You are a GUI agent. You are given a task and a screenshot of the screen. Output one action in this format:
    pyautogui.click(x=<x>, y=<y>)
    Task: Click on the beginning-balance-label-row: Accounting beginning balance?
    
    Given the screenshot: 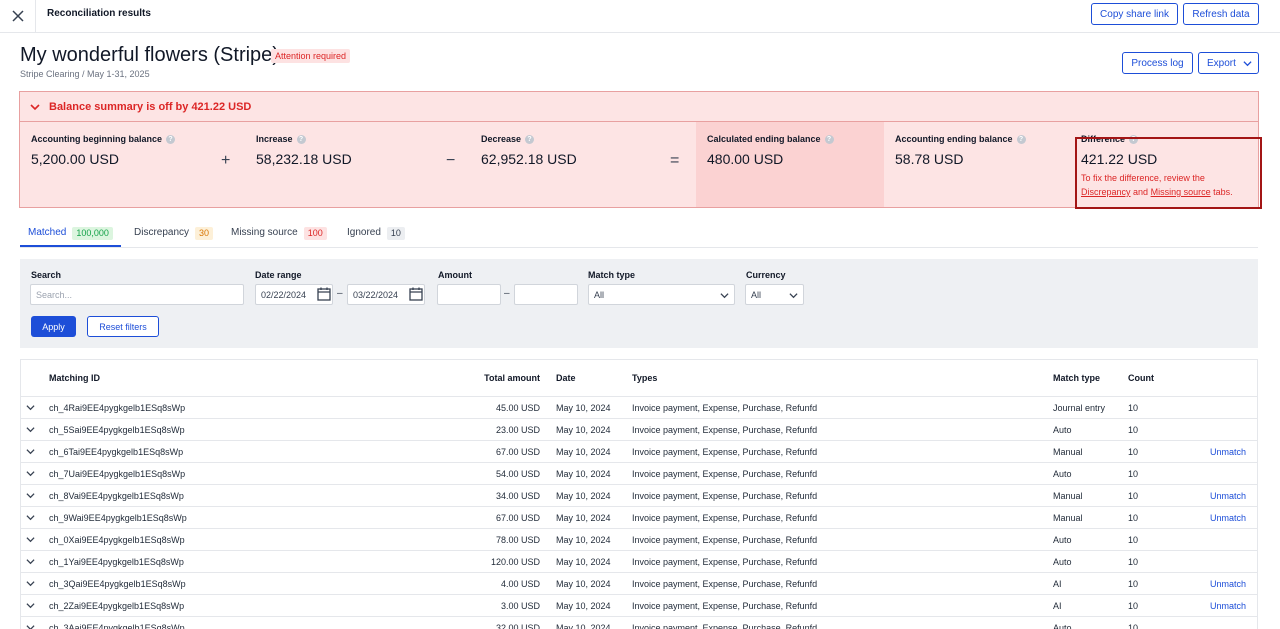 What is the action you would take?
    pyautogui.click(x=103, y=139)
    